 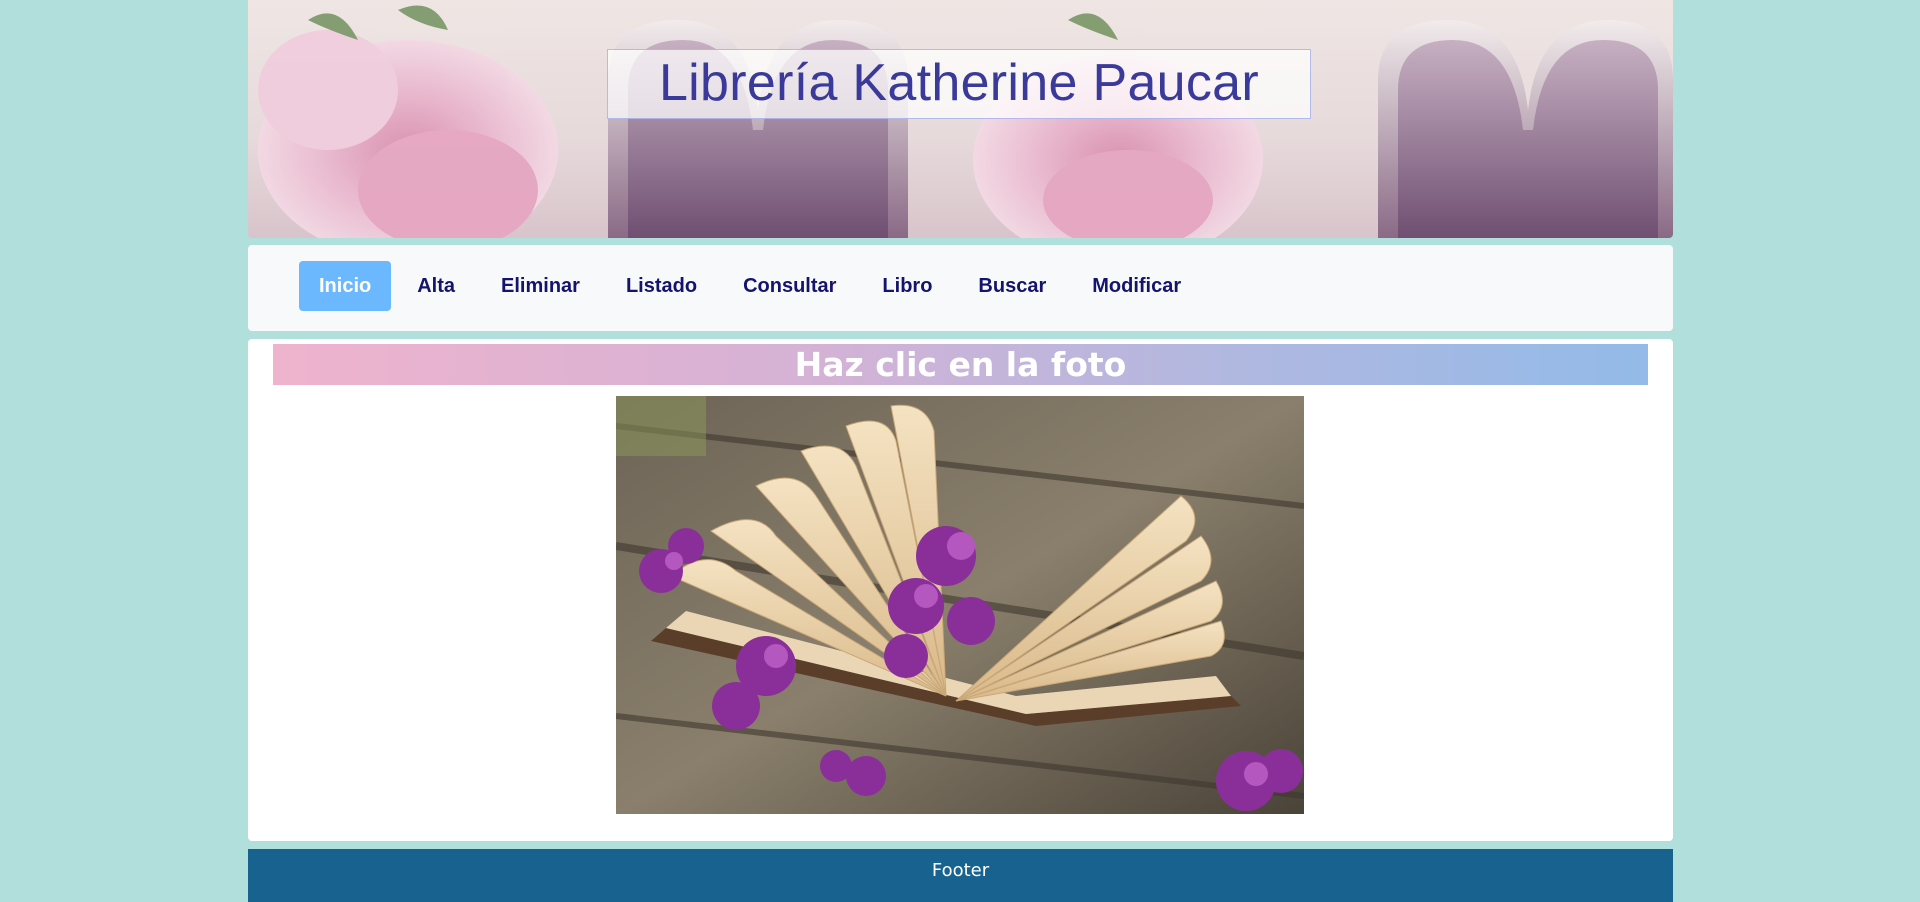 I want to click on nav-item-eliminar: Eliminar, so click(x=540, y=286).